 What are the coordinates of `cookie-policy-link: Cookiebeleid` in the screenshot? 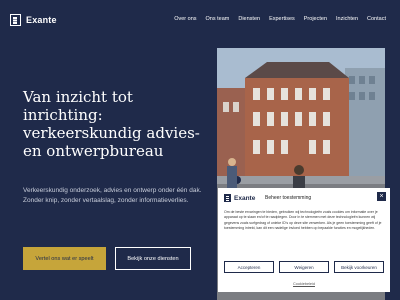 It's located at (304, 284).